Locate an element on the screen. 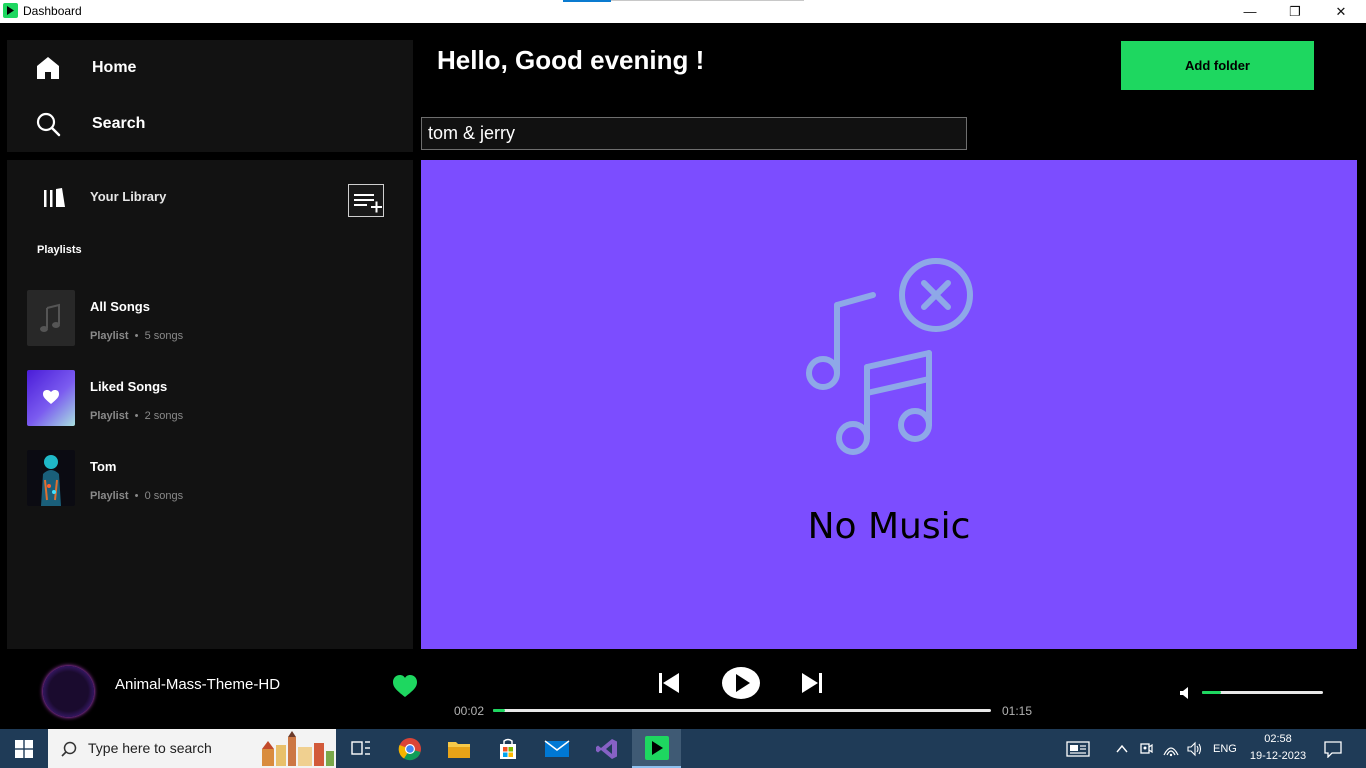  clock-time: 02:58 is located at coordinates (1278, 739).